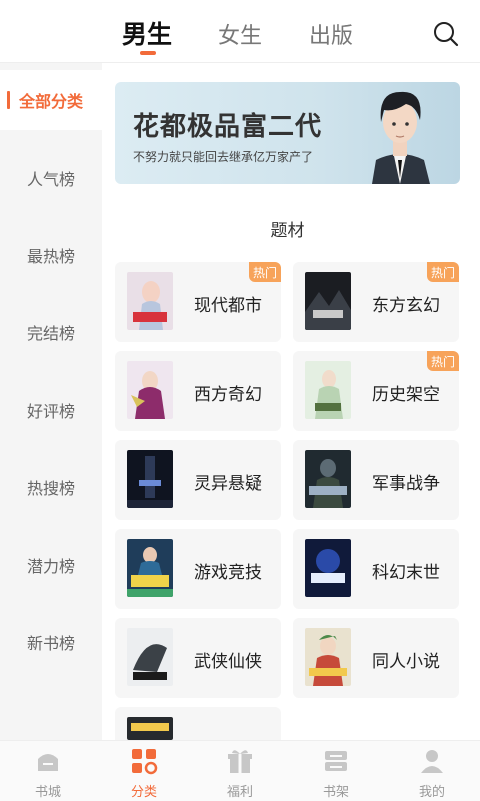 The width and height of the screenshot is (480, 801). What do you see at coordinates (228, 395) in the screenshot?
I see `category-label: 西方奇幻` at bounding box center [228, 395].